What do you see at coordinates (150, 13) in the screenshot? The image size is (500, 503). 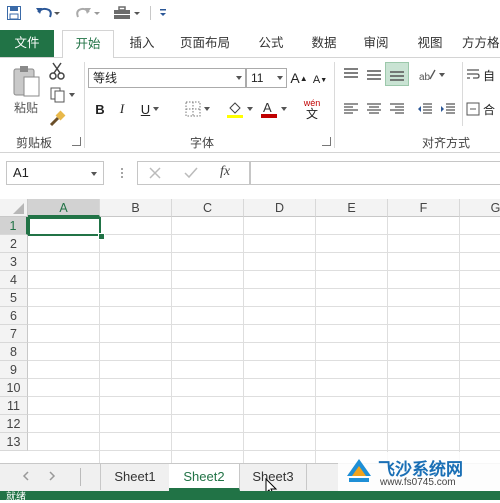 I see `qat-separator` at bounding box center [150, 13].